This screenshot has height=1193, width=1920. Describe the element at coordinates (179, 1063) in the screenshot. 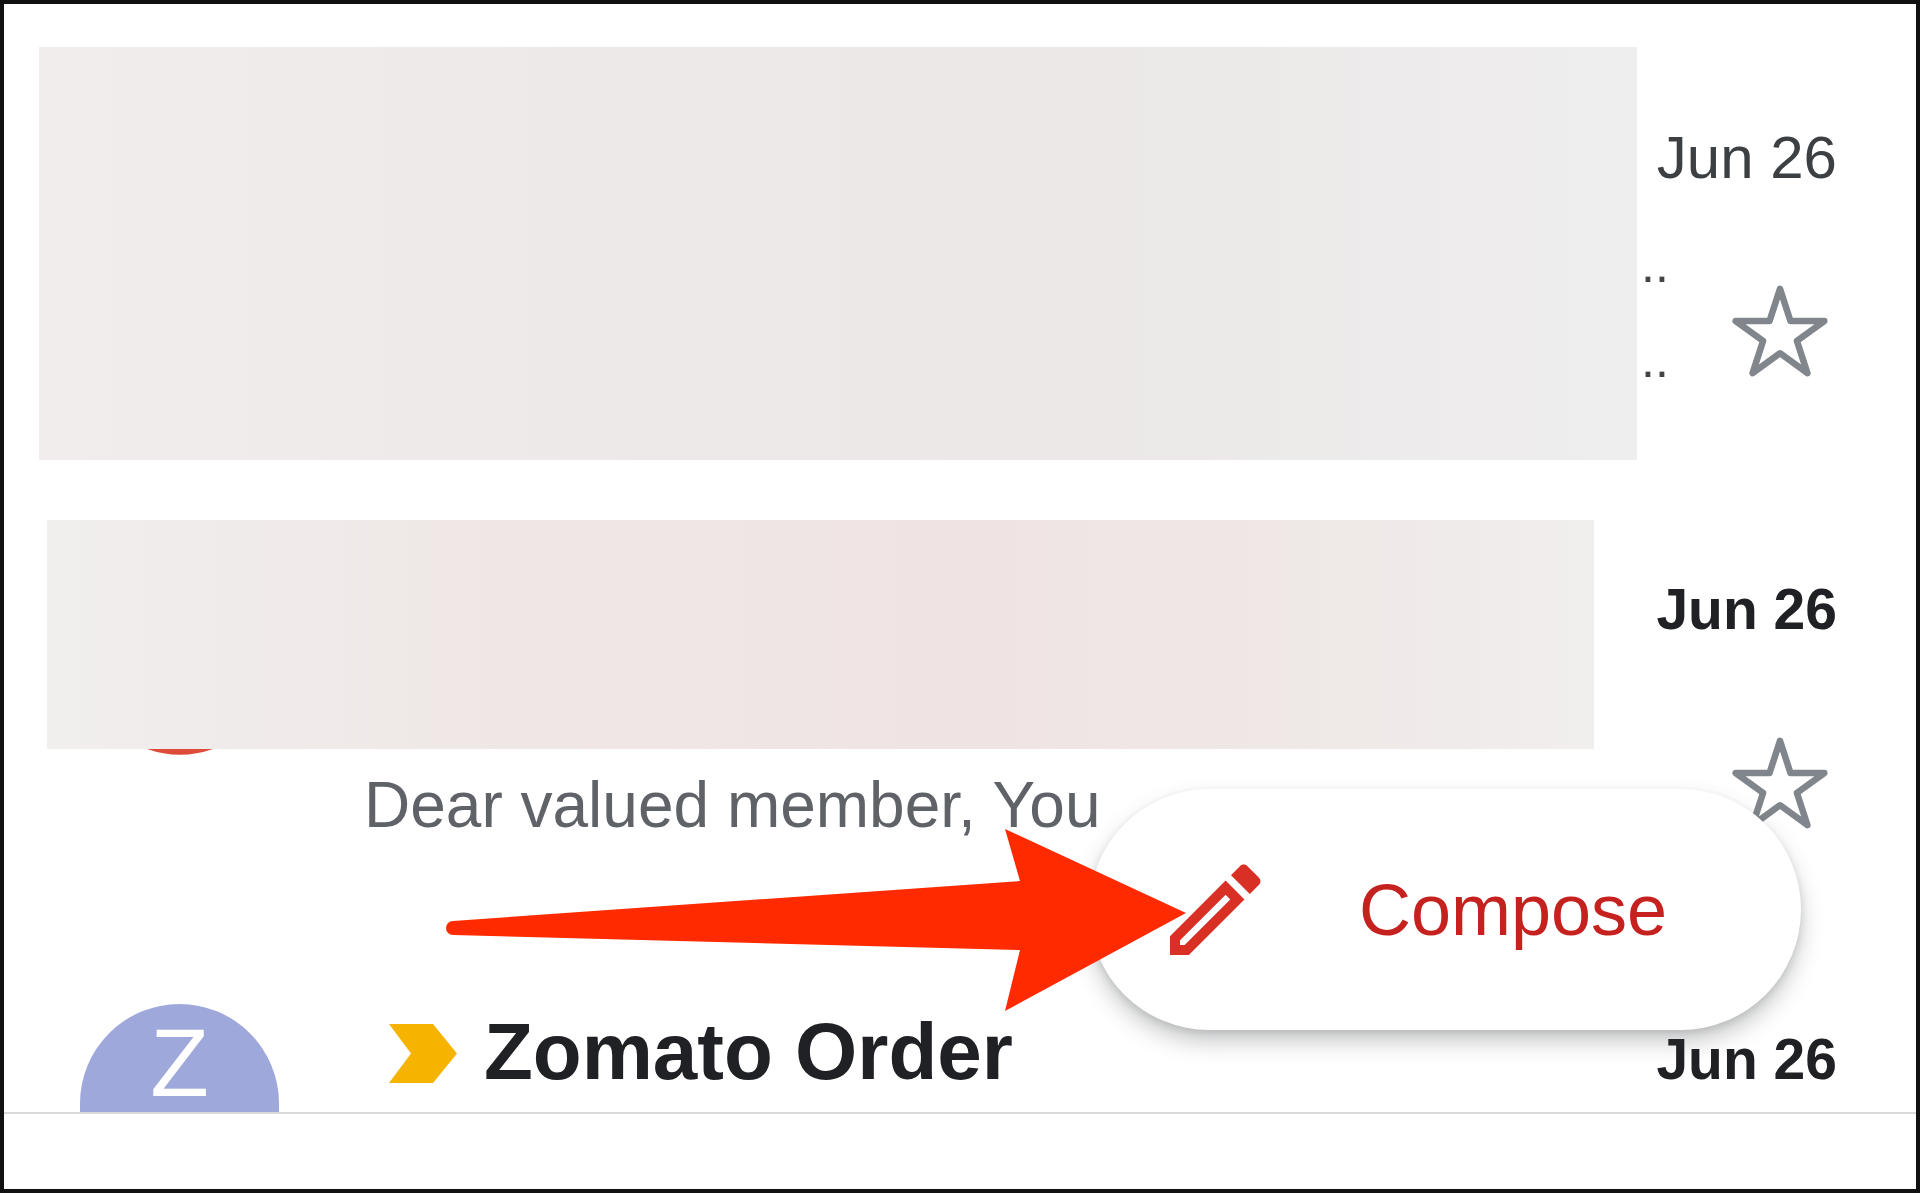

I see `avatar-letter: Z` at that location.